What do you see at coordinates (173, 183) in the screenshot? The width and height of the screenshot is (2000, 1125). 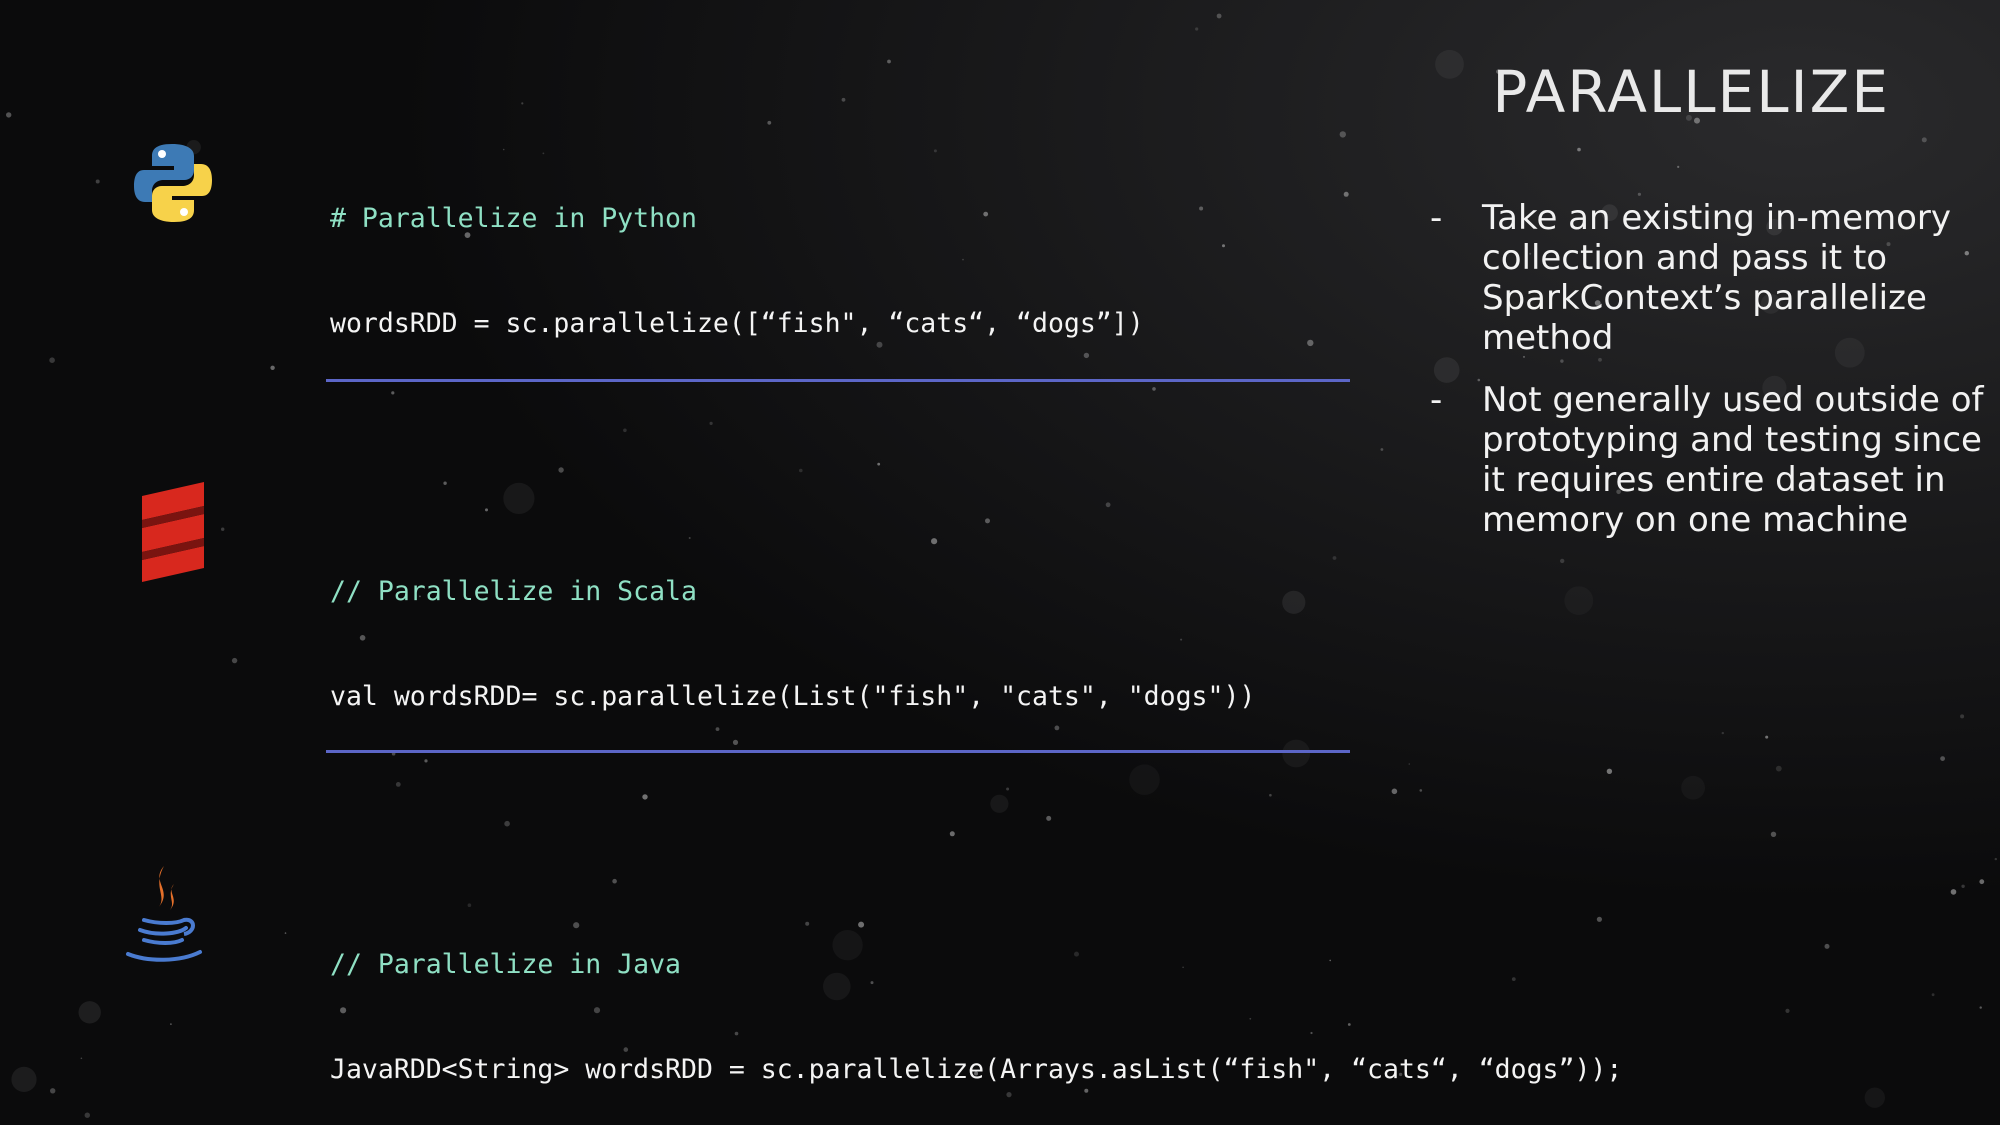 I see `python-logo-icon` at bounding box center [173, 183].